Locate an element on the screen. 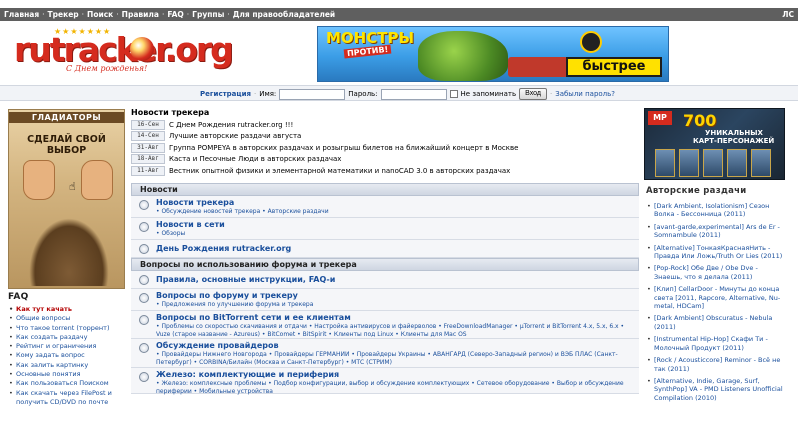 The height and width of the screenshot is (423, 798). ad-right-number: 700 is located at coordinates (700, 120).